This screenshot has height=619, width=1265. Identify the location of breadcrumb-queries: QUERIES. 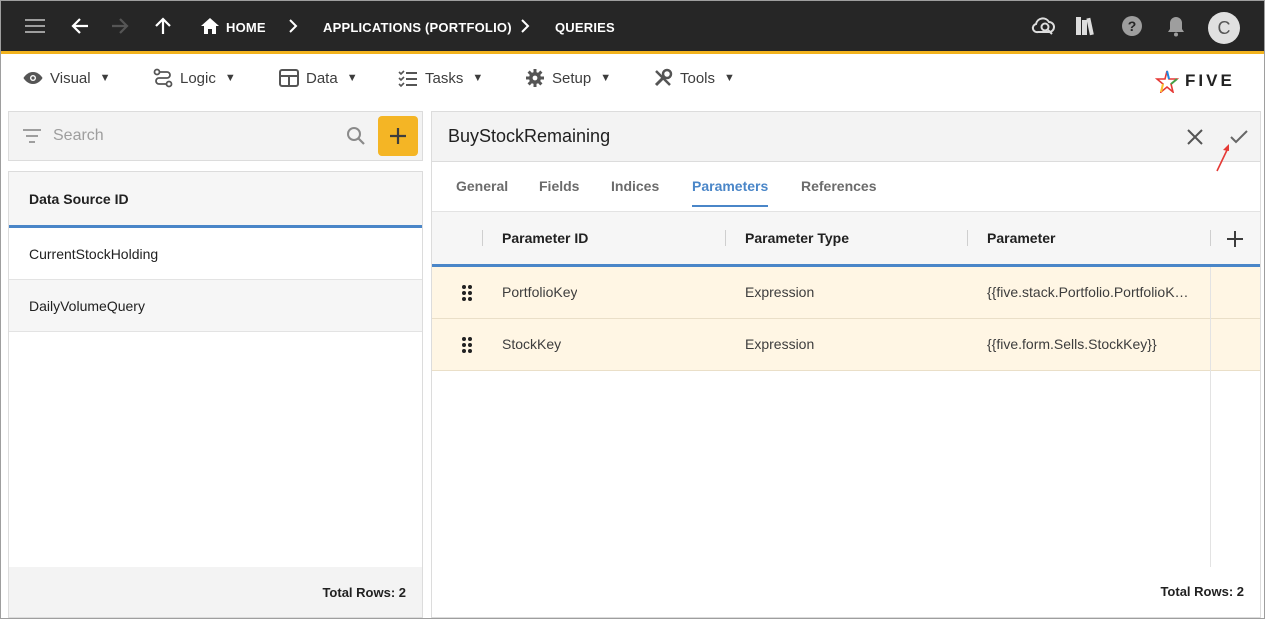
(585, 27).